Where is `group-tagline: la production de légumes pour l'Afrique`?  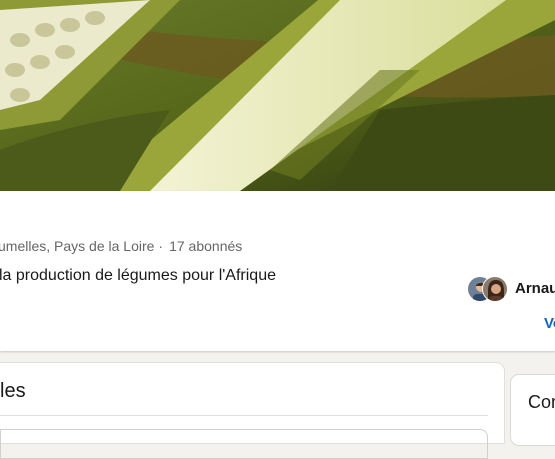 group-tagline: la production de légumes pour l'Afrique is located at coordinates (138, 275).